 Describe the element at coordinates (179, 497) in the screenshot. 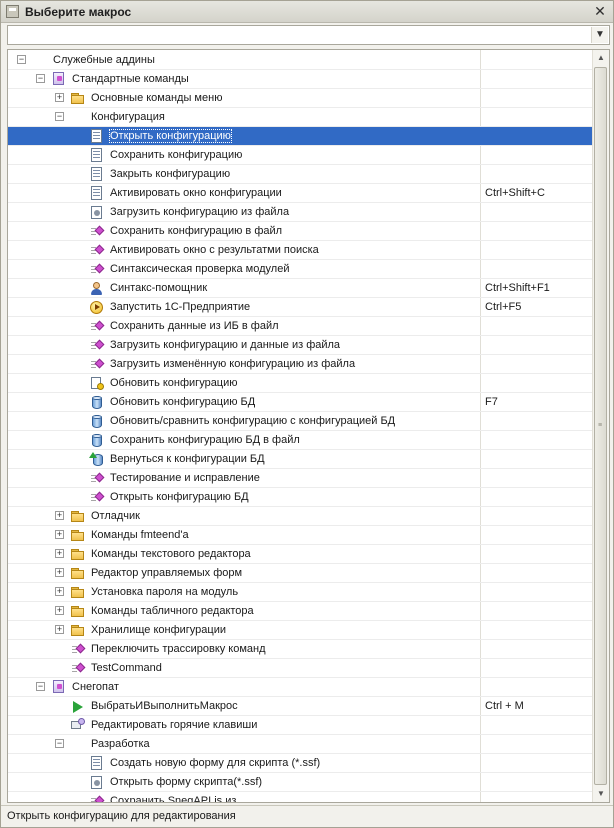

I see `tree-item-label: Открыть конфигурацию БД` at that location.